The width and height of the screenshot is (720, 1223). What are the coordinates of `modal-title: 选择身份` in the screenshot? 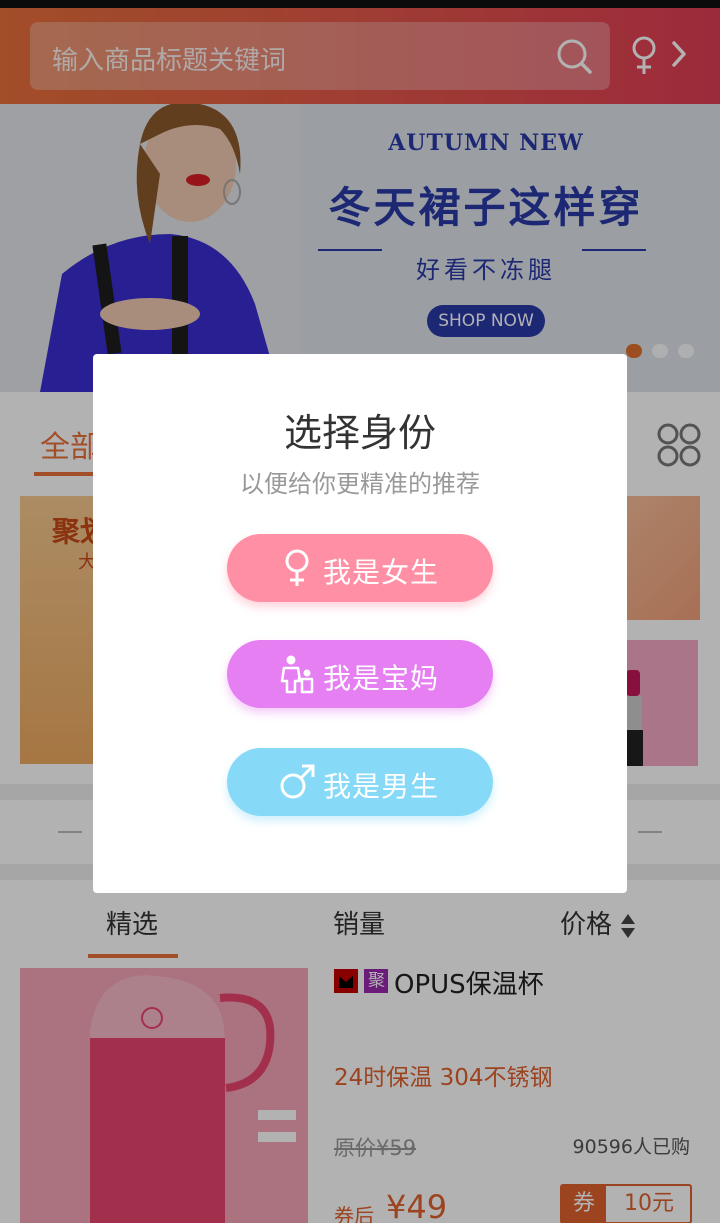 It's located at (359, 433).